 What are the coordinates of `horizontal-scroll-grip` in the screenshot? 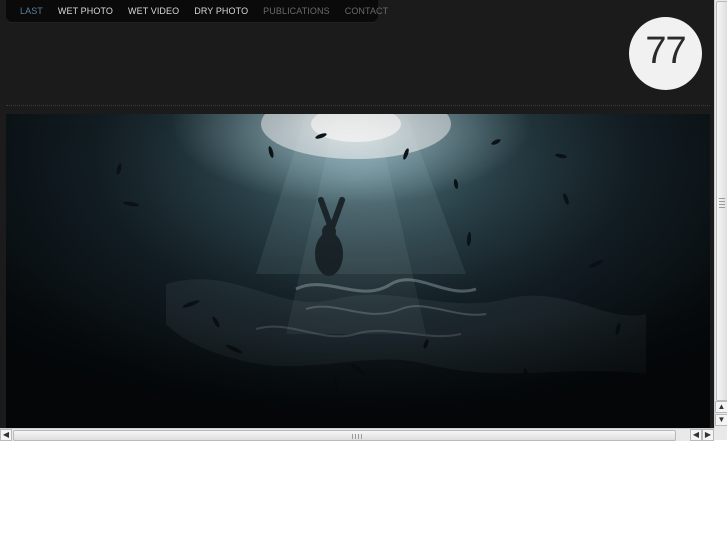 It's located at (357, 436).